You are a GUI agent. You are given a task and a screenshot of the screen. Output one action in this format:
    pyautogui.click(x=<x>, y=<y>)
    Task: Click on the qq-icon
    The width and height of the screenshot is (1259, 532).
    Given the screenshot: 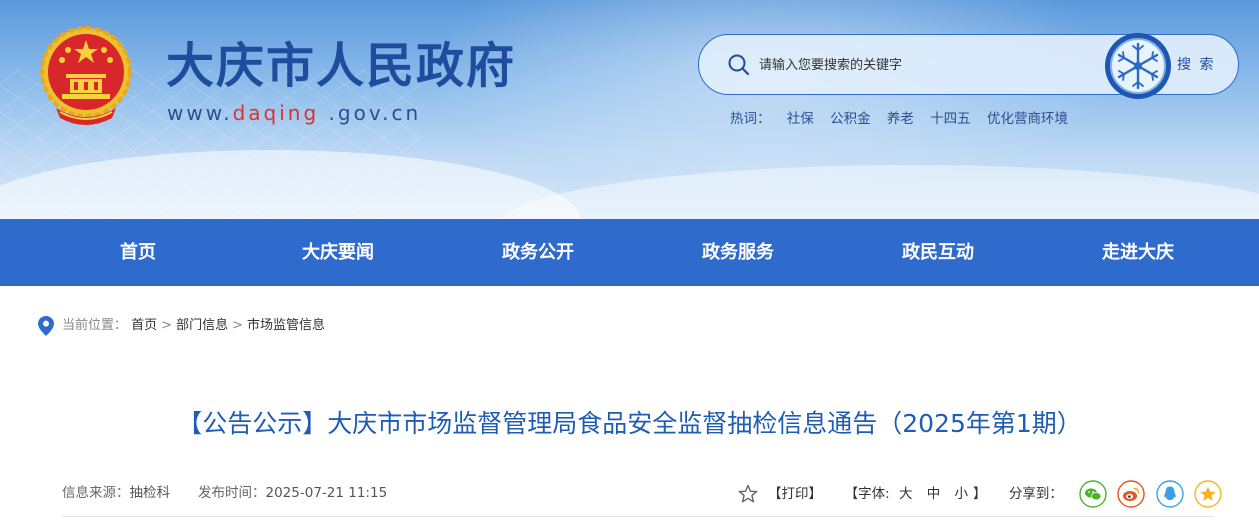 What is the action you would take?
    pyautogui.click(x=1169, y=494)
    